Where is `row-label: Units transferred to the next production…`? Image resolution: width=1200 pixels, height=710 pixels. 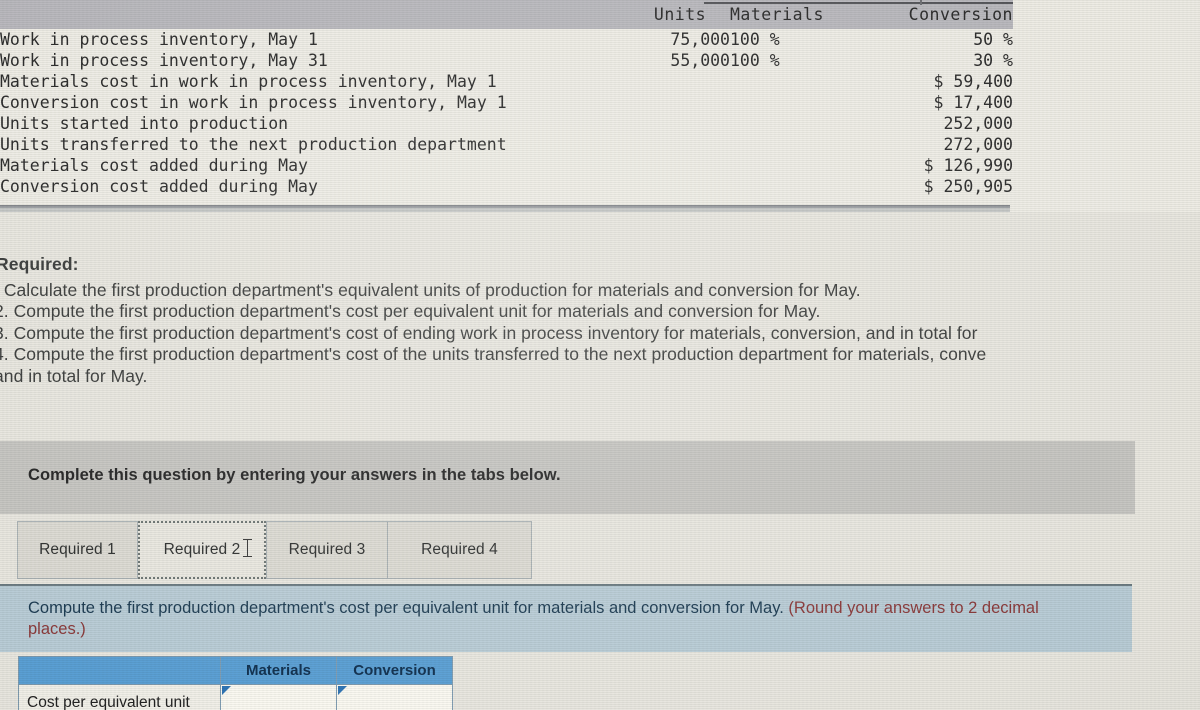 row-label: Units transferred to the next production… is located at coordinates (253, 144).